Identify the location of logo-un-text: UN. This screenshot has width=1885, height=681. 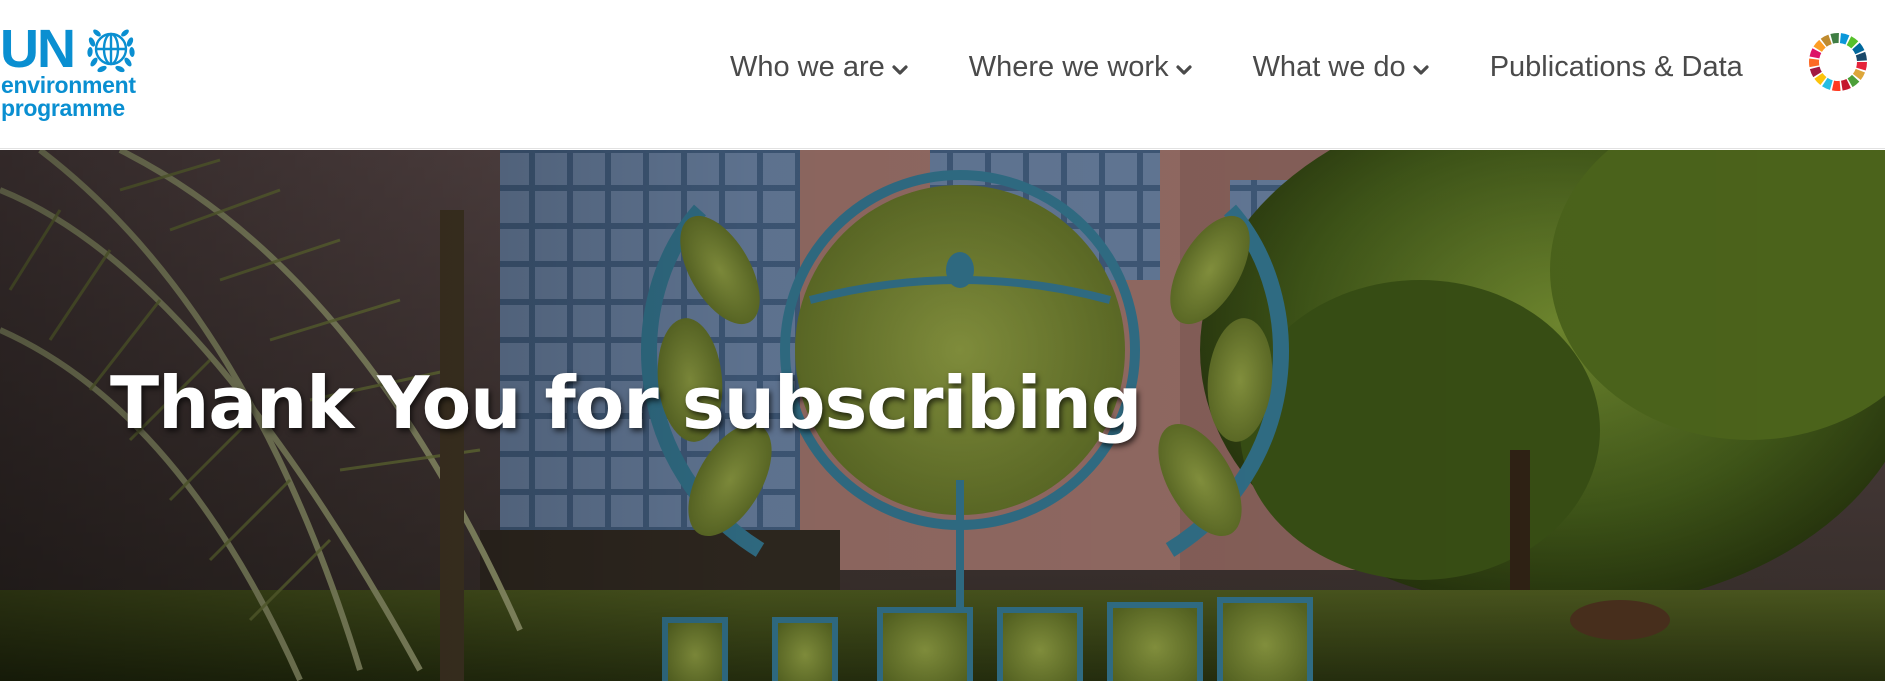
(38, 49).